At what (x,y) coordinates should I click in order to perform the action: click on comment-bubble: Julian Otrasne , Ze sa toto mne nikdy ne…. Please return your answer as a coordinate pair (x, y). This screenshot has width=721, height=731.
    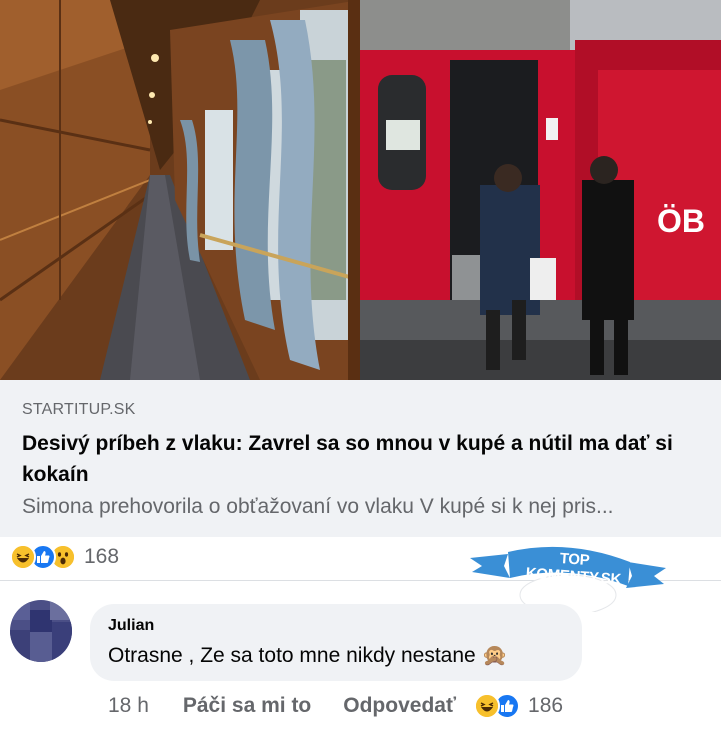
    Looking at the image, I should click on (336, 642).